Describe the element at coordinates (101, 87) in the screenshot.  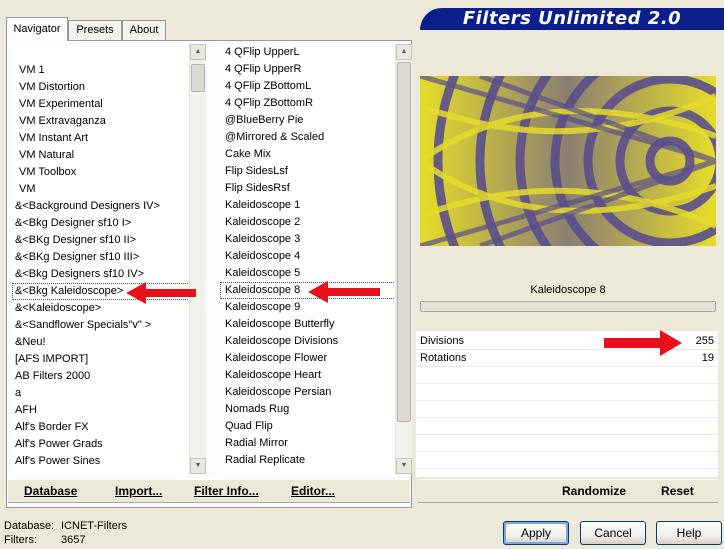
I see `category-item: VM Distortion` at that location.